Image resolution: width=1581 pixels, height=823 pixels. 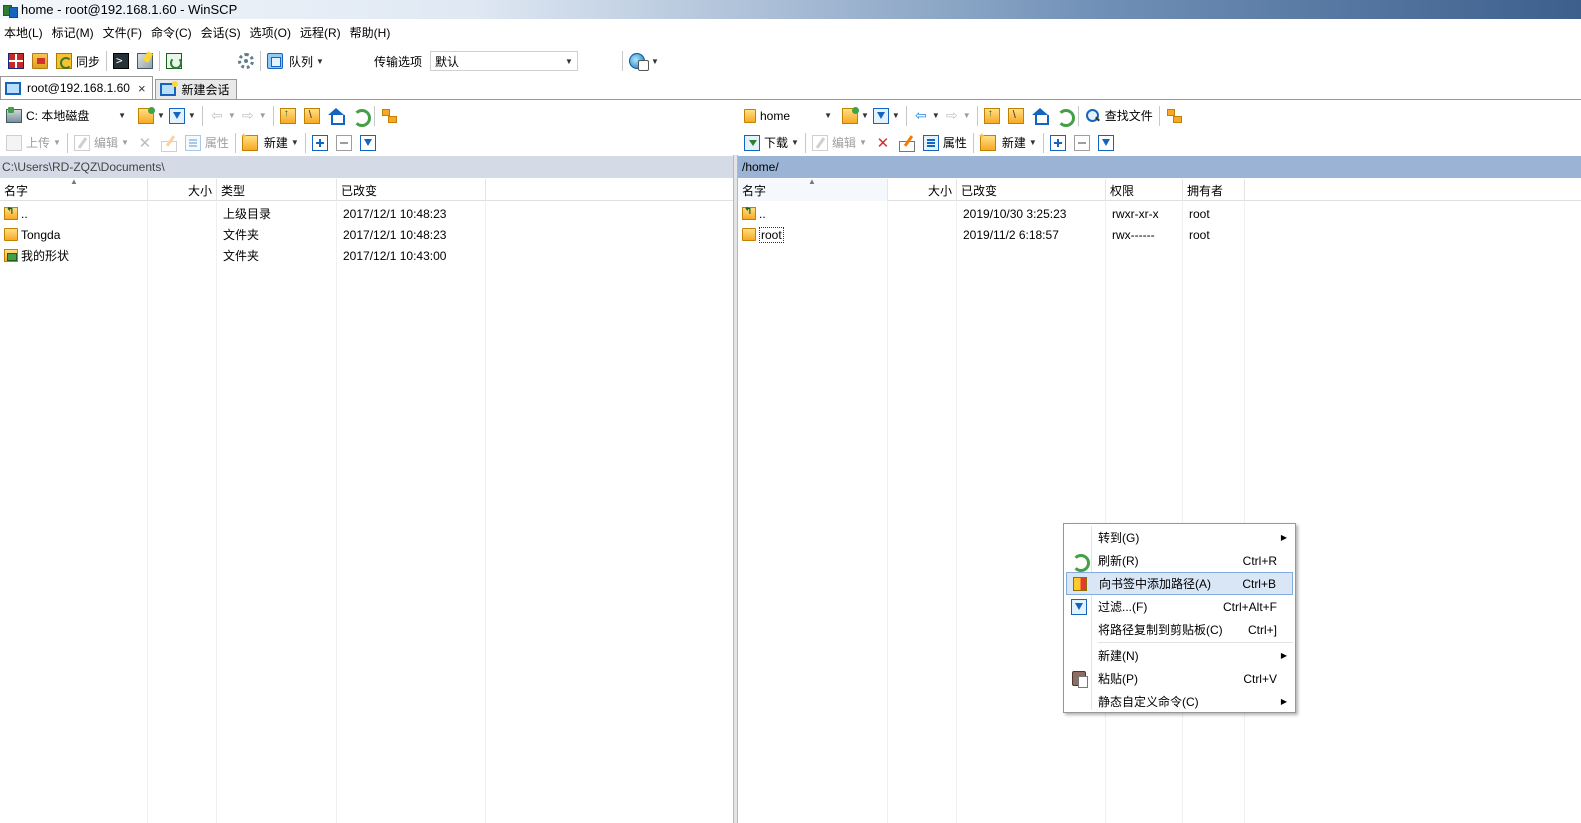 I want to click on remote-filter-button: ▼, so click(x=886, y=116).